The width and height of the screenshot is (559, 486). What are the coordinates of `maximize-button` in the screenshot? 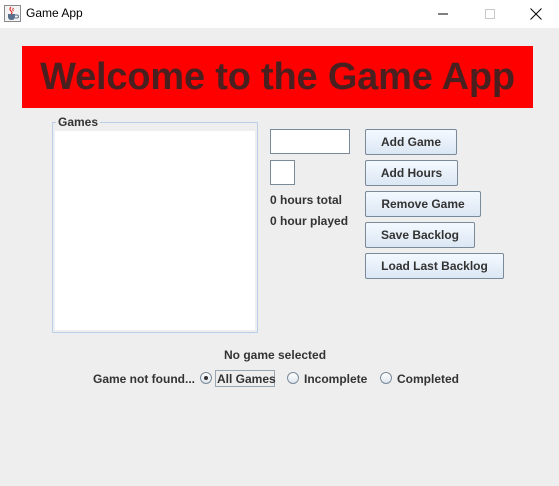 It's located at (490, 14).